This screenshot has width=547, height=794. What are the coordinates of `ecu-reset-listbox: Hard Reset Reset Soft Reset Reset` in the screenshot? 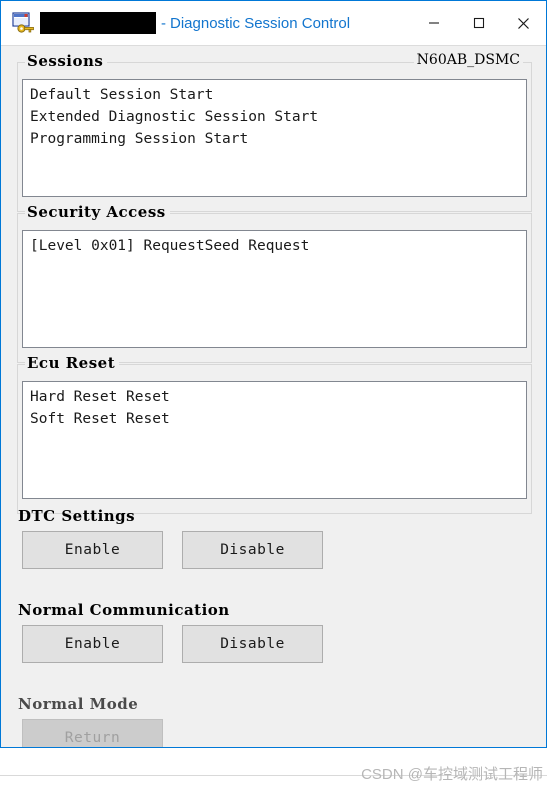 It's located at (274, 440).